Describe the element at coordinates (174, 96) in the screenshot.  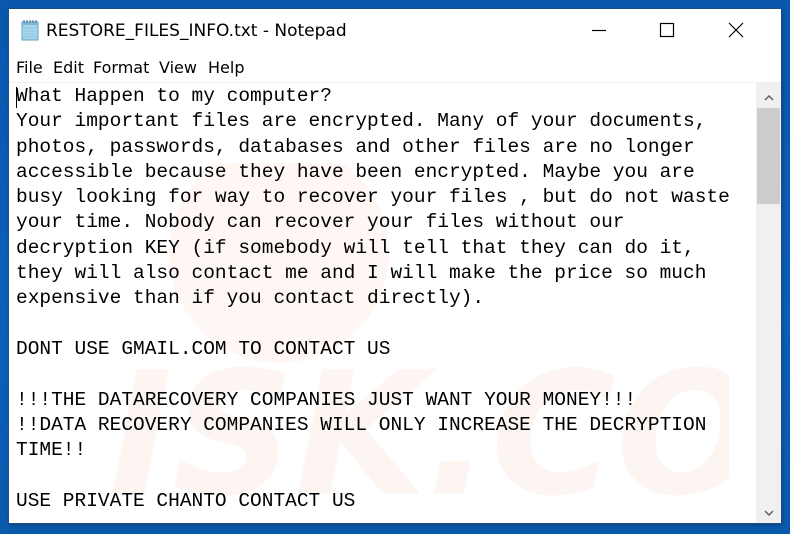
I see `text-line: What Happen to my computer?` at that location.